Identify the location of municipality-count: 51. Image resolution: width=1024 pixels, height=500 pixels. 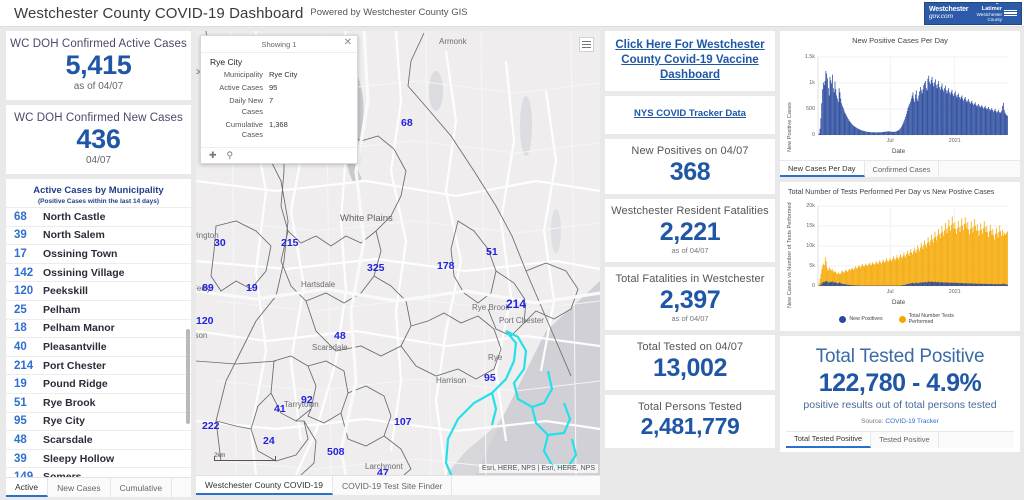
(20, 402).